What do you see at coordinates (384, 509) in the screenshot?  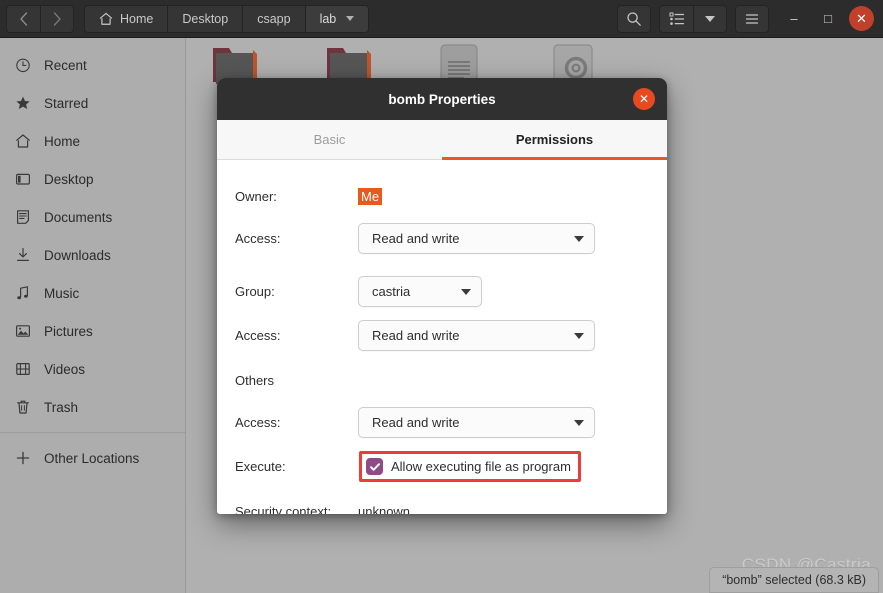 I see `security-context-value: unknown` at bounding box center [384, 509].